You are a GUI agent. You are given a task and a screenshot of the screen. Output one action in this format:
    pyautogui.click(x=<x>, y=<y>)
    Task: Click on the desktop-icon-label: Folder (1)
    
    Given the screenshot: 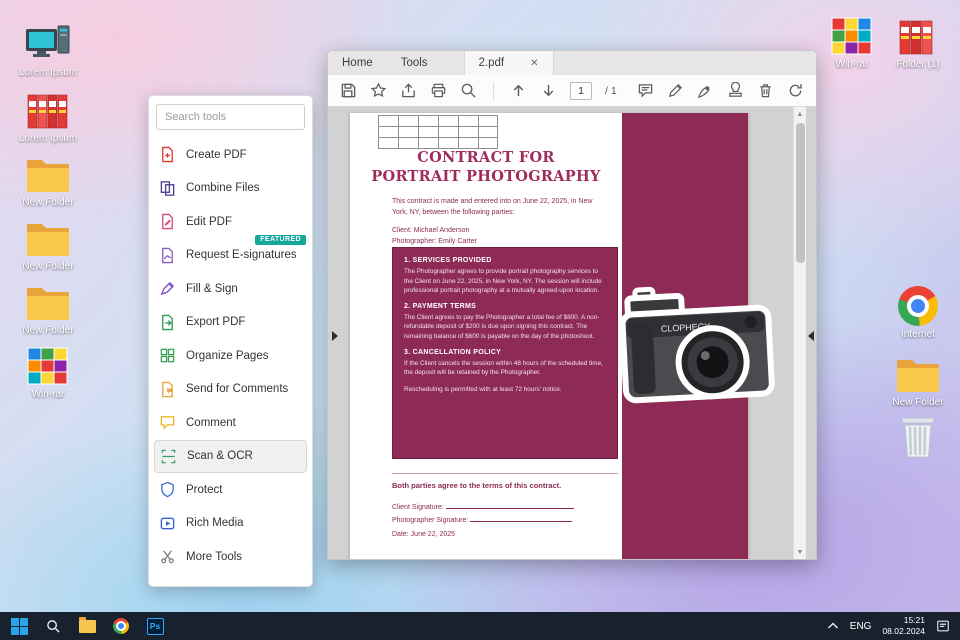 What is the action you would take?
    pyautogui.click(x=918, y=64)
    